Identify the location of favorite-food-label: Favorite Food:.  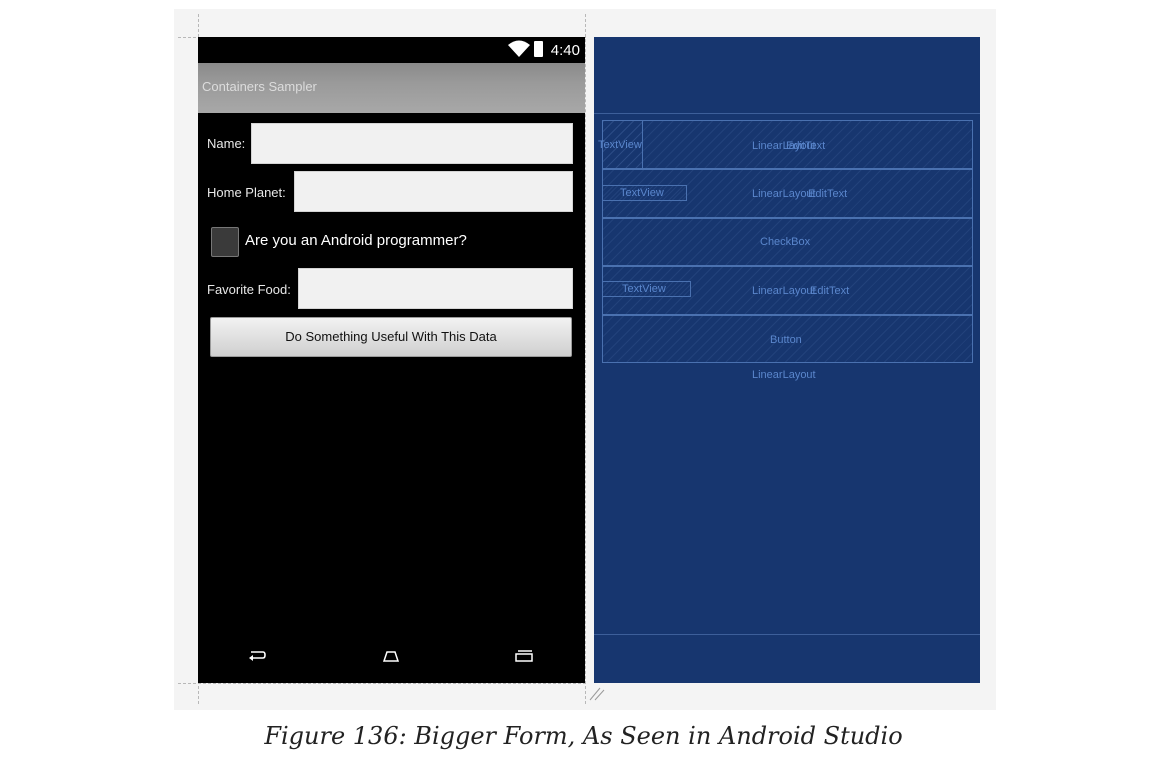
(249, 289).